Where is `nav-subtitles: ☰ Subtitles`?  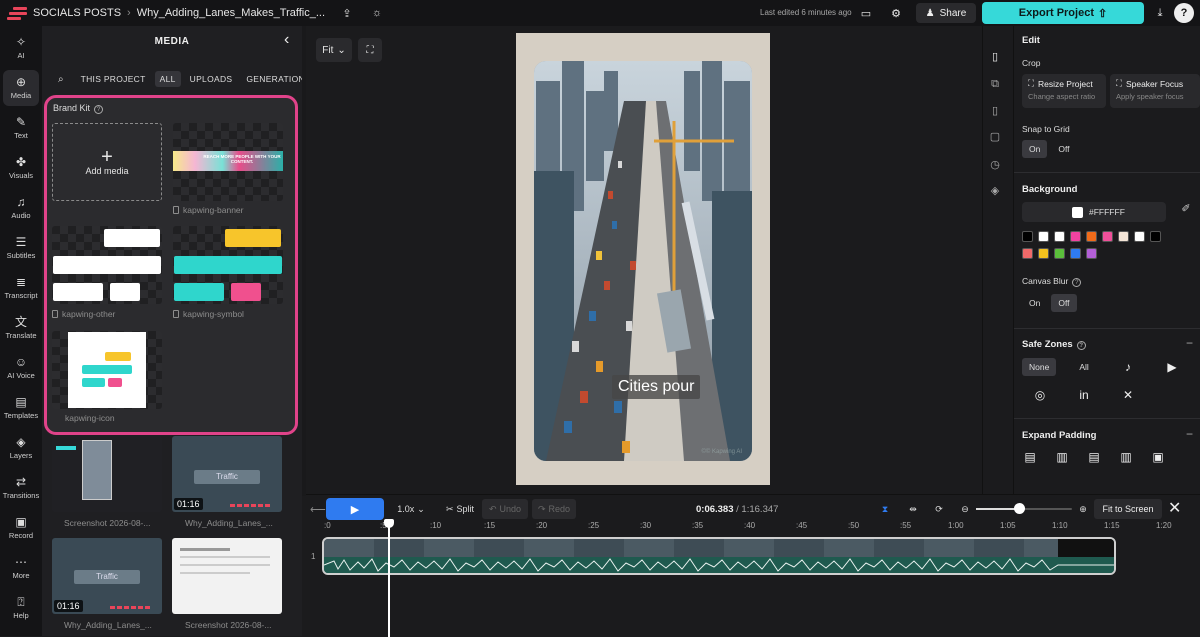 nav-subtitles: ☰ Subtitles is located at coordinates (21, 248).